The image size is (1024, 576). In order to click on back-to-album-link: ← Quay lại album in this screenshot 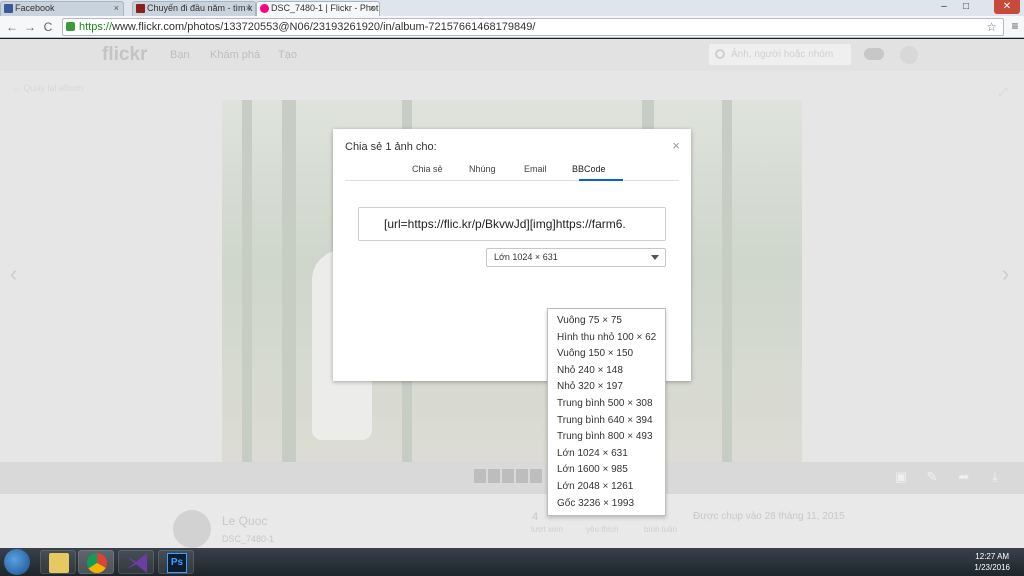, I will do `click(48, 88)`.